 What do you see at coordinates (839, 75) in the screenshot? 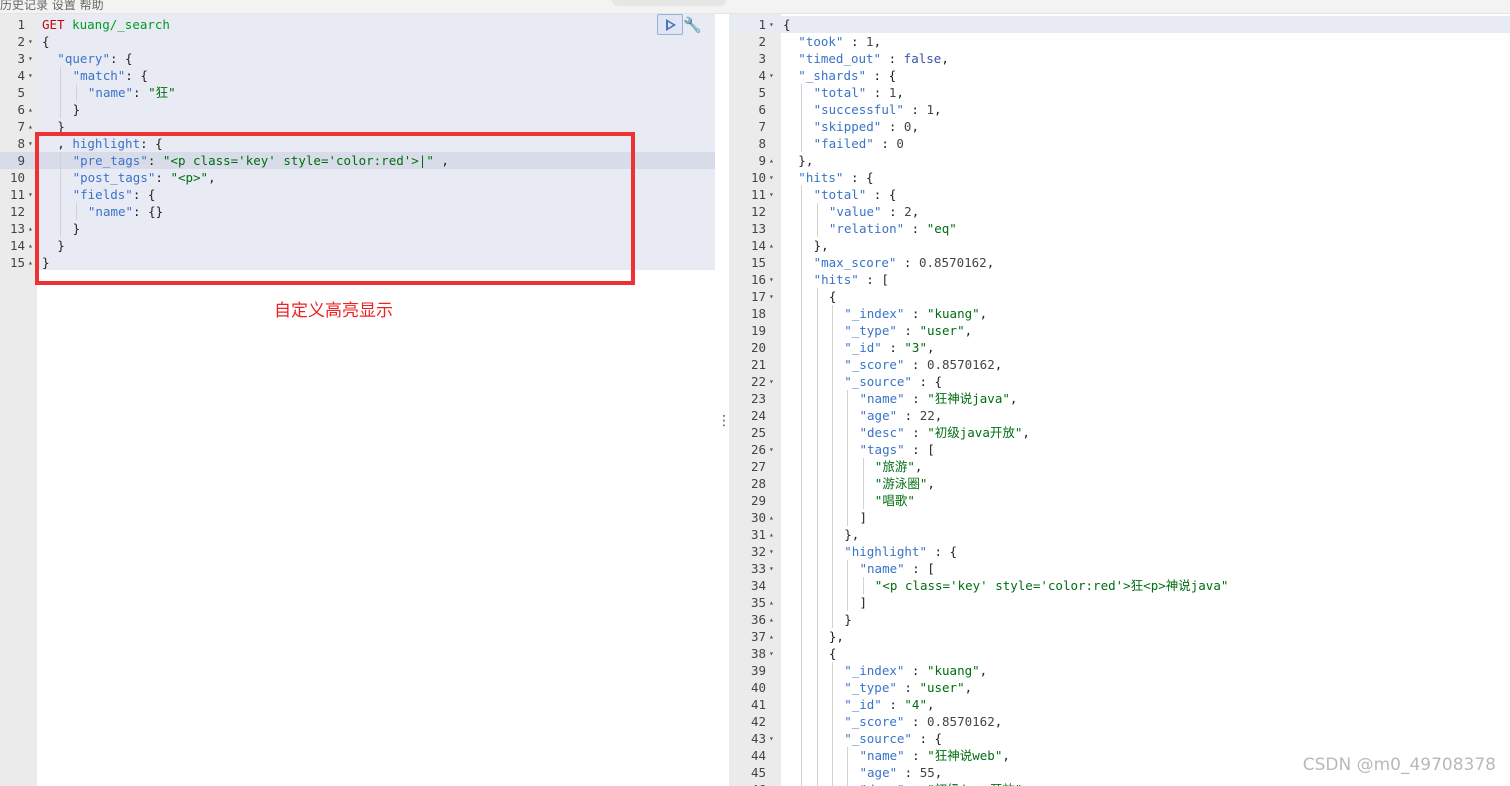
I see `code-text: "_shards" : {` at bounding box center [839, 75].